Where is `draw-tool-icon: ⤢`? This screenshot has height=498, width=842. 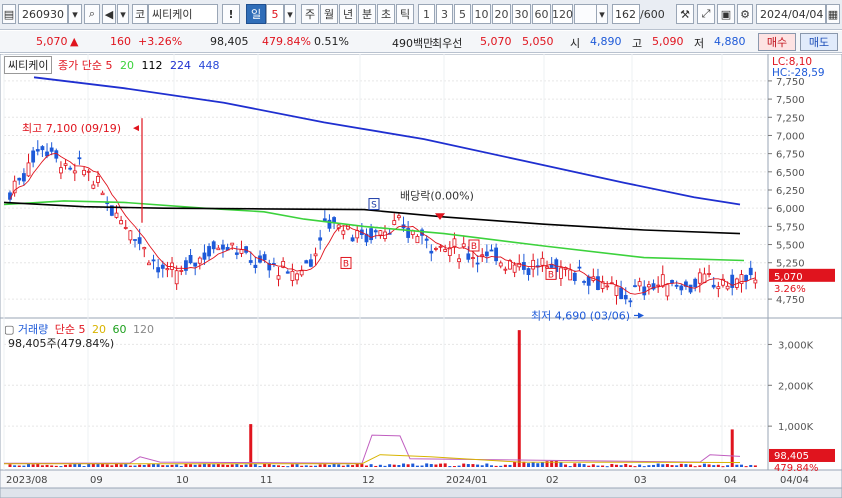 draw-tool-icon: ⤢ is located at coordinates (706, 14).